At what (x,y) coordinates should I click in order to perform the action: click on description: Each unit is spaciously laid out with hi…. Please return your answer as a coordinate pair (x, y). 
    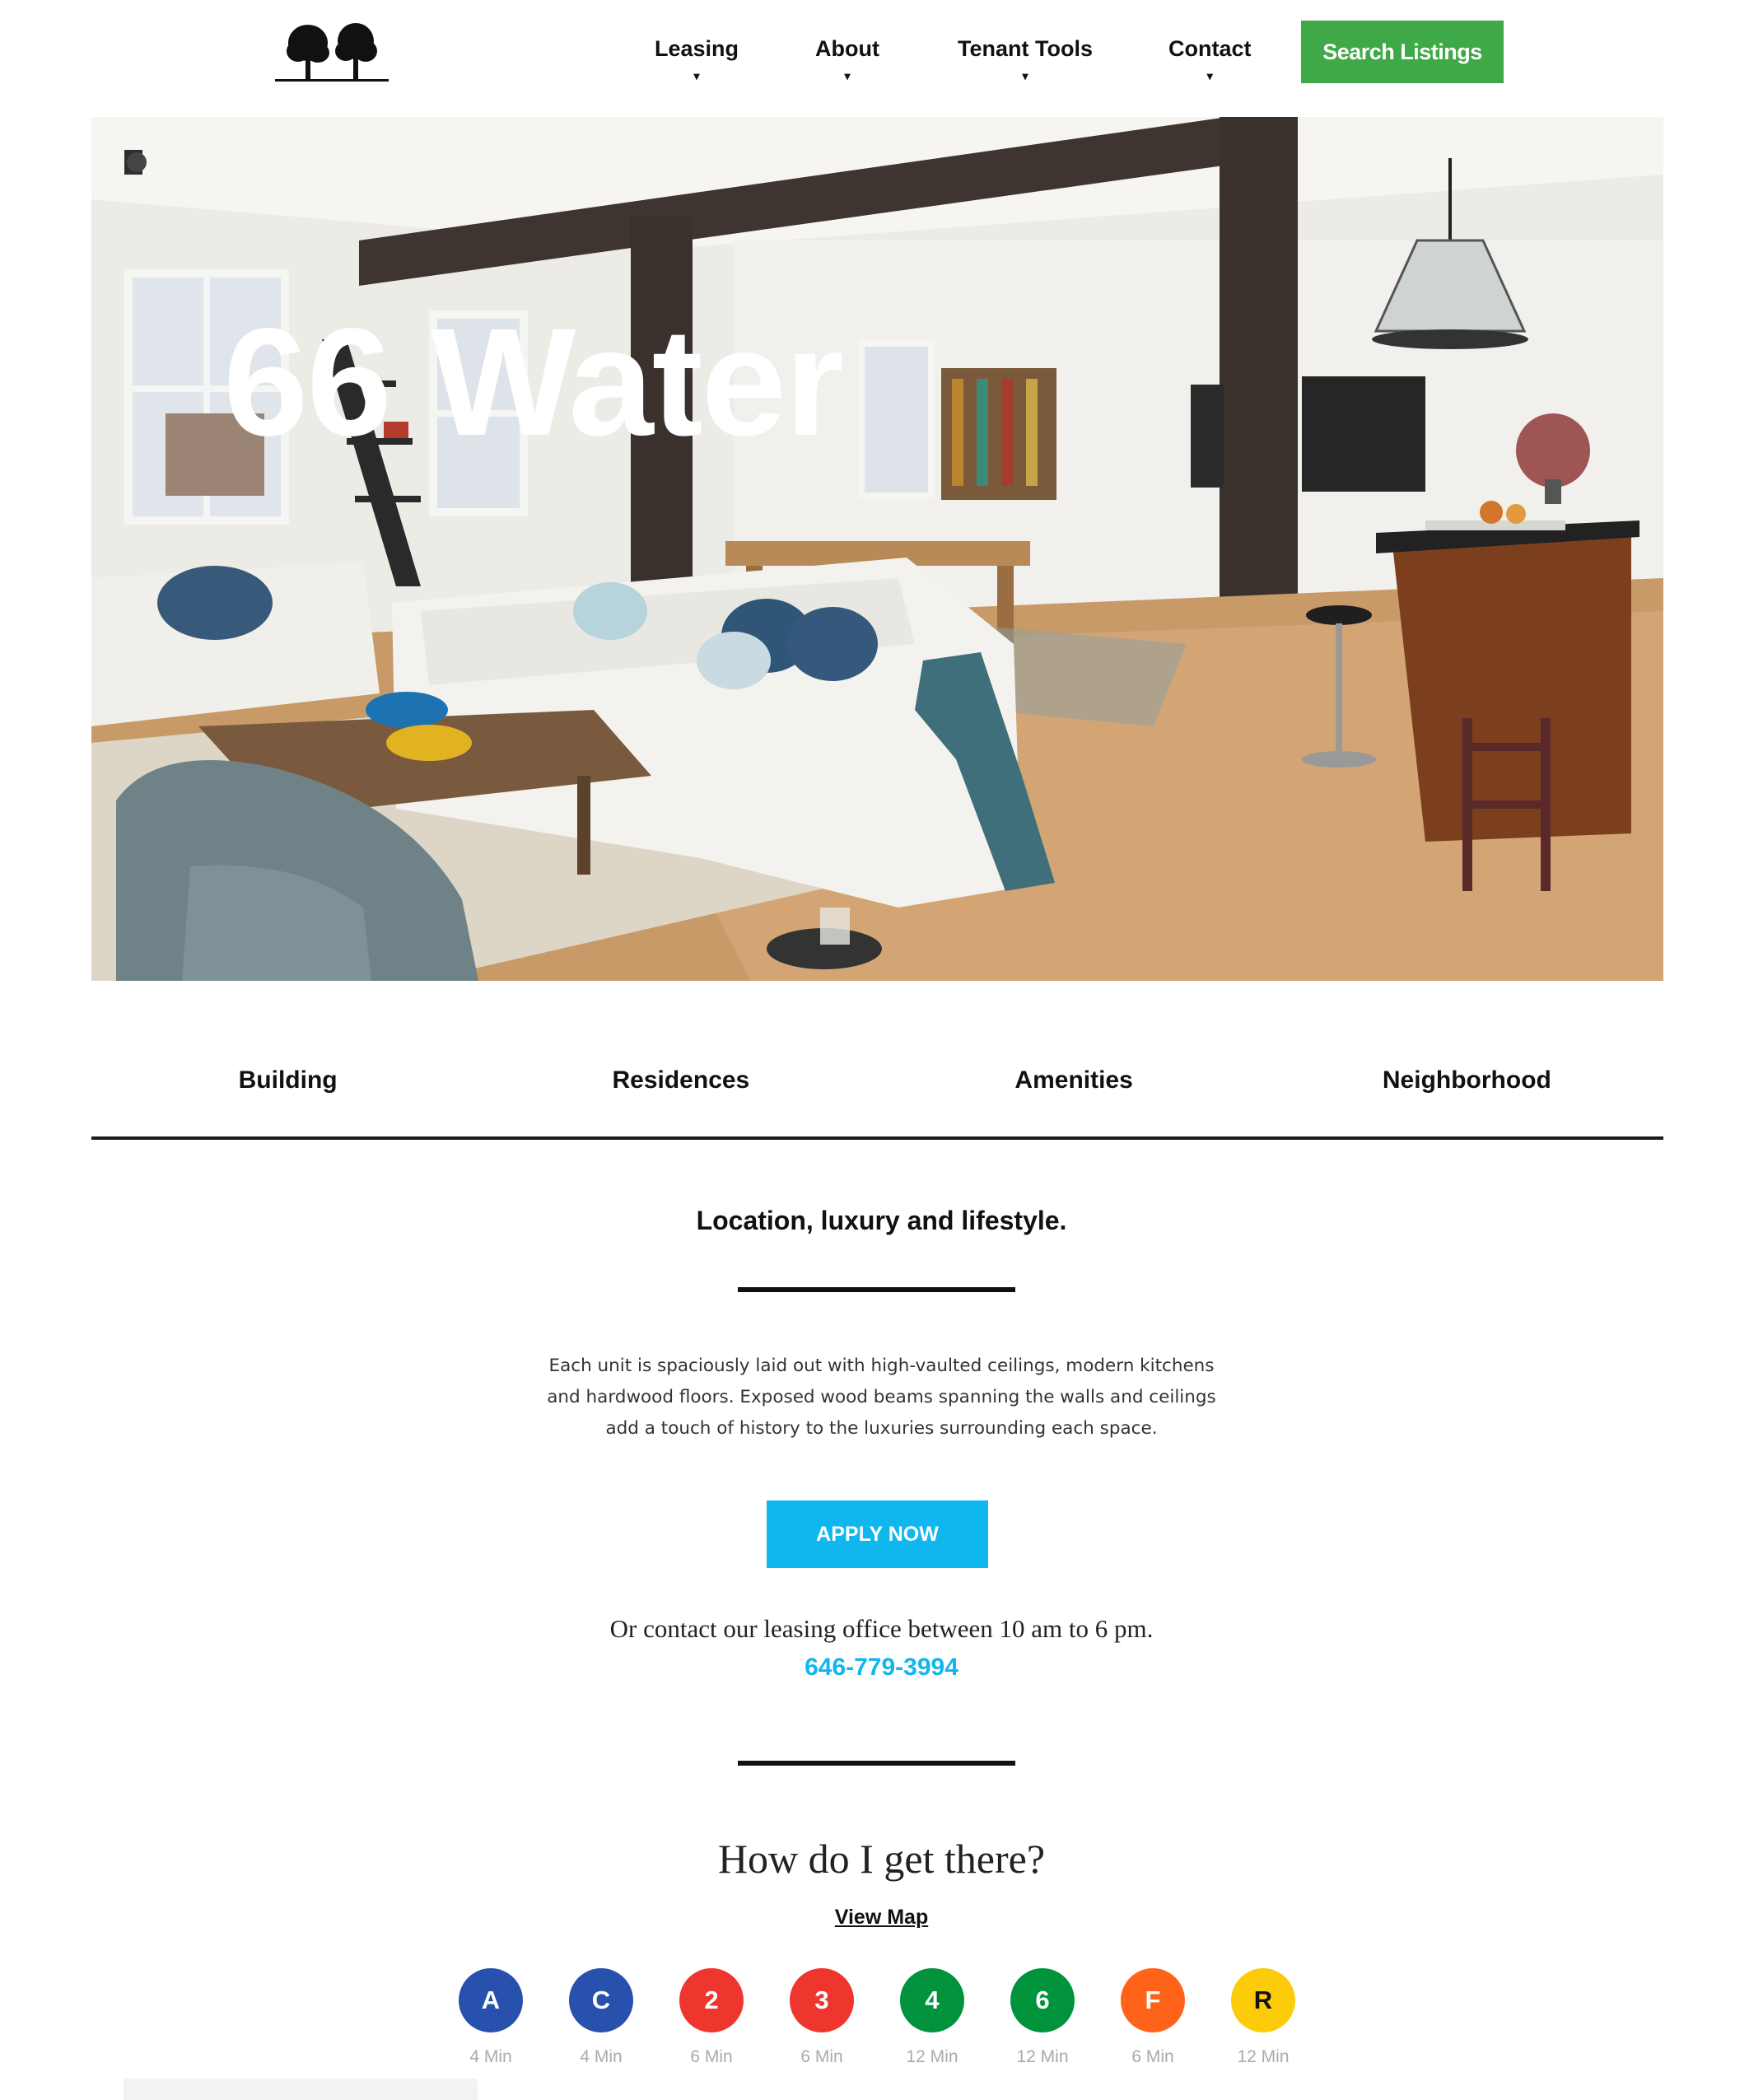
    Looking at the image, I should click on (881, 1397).